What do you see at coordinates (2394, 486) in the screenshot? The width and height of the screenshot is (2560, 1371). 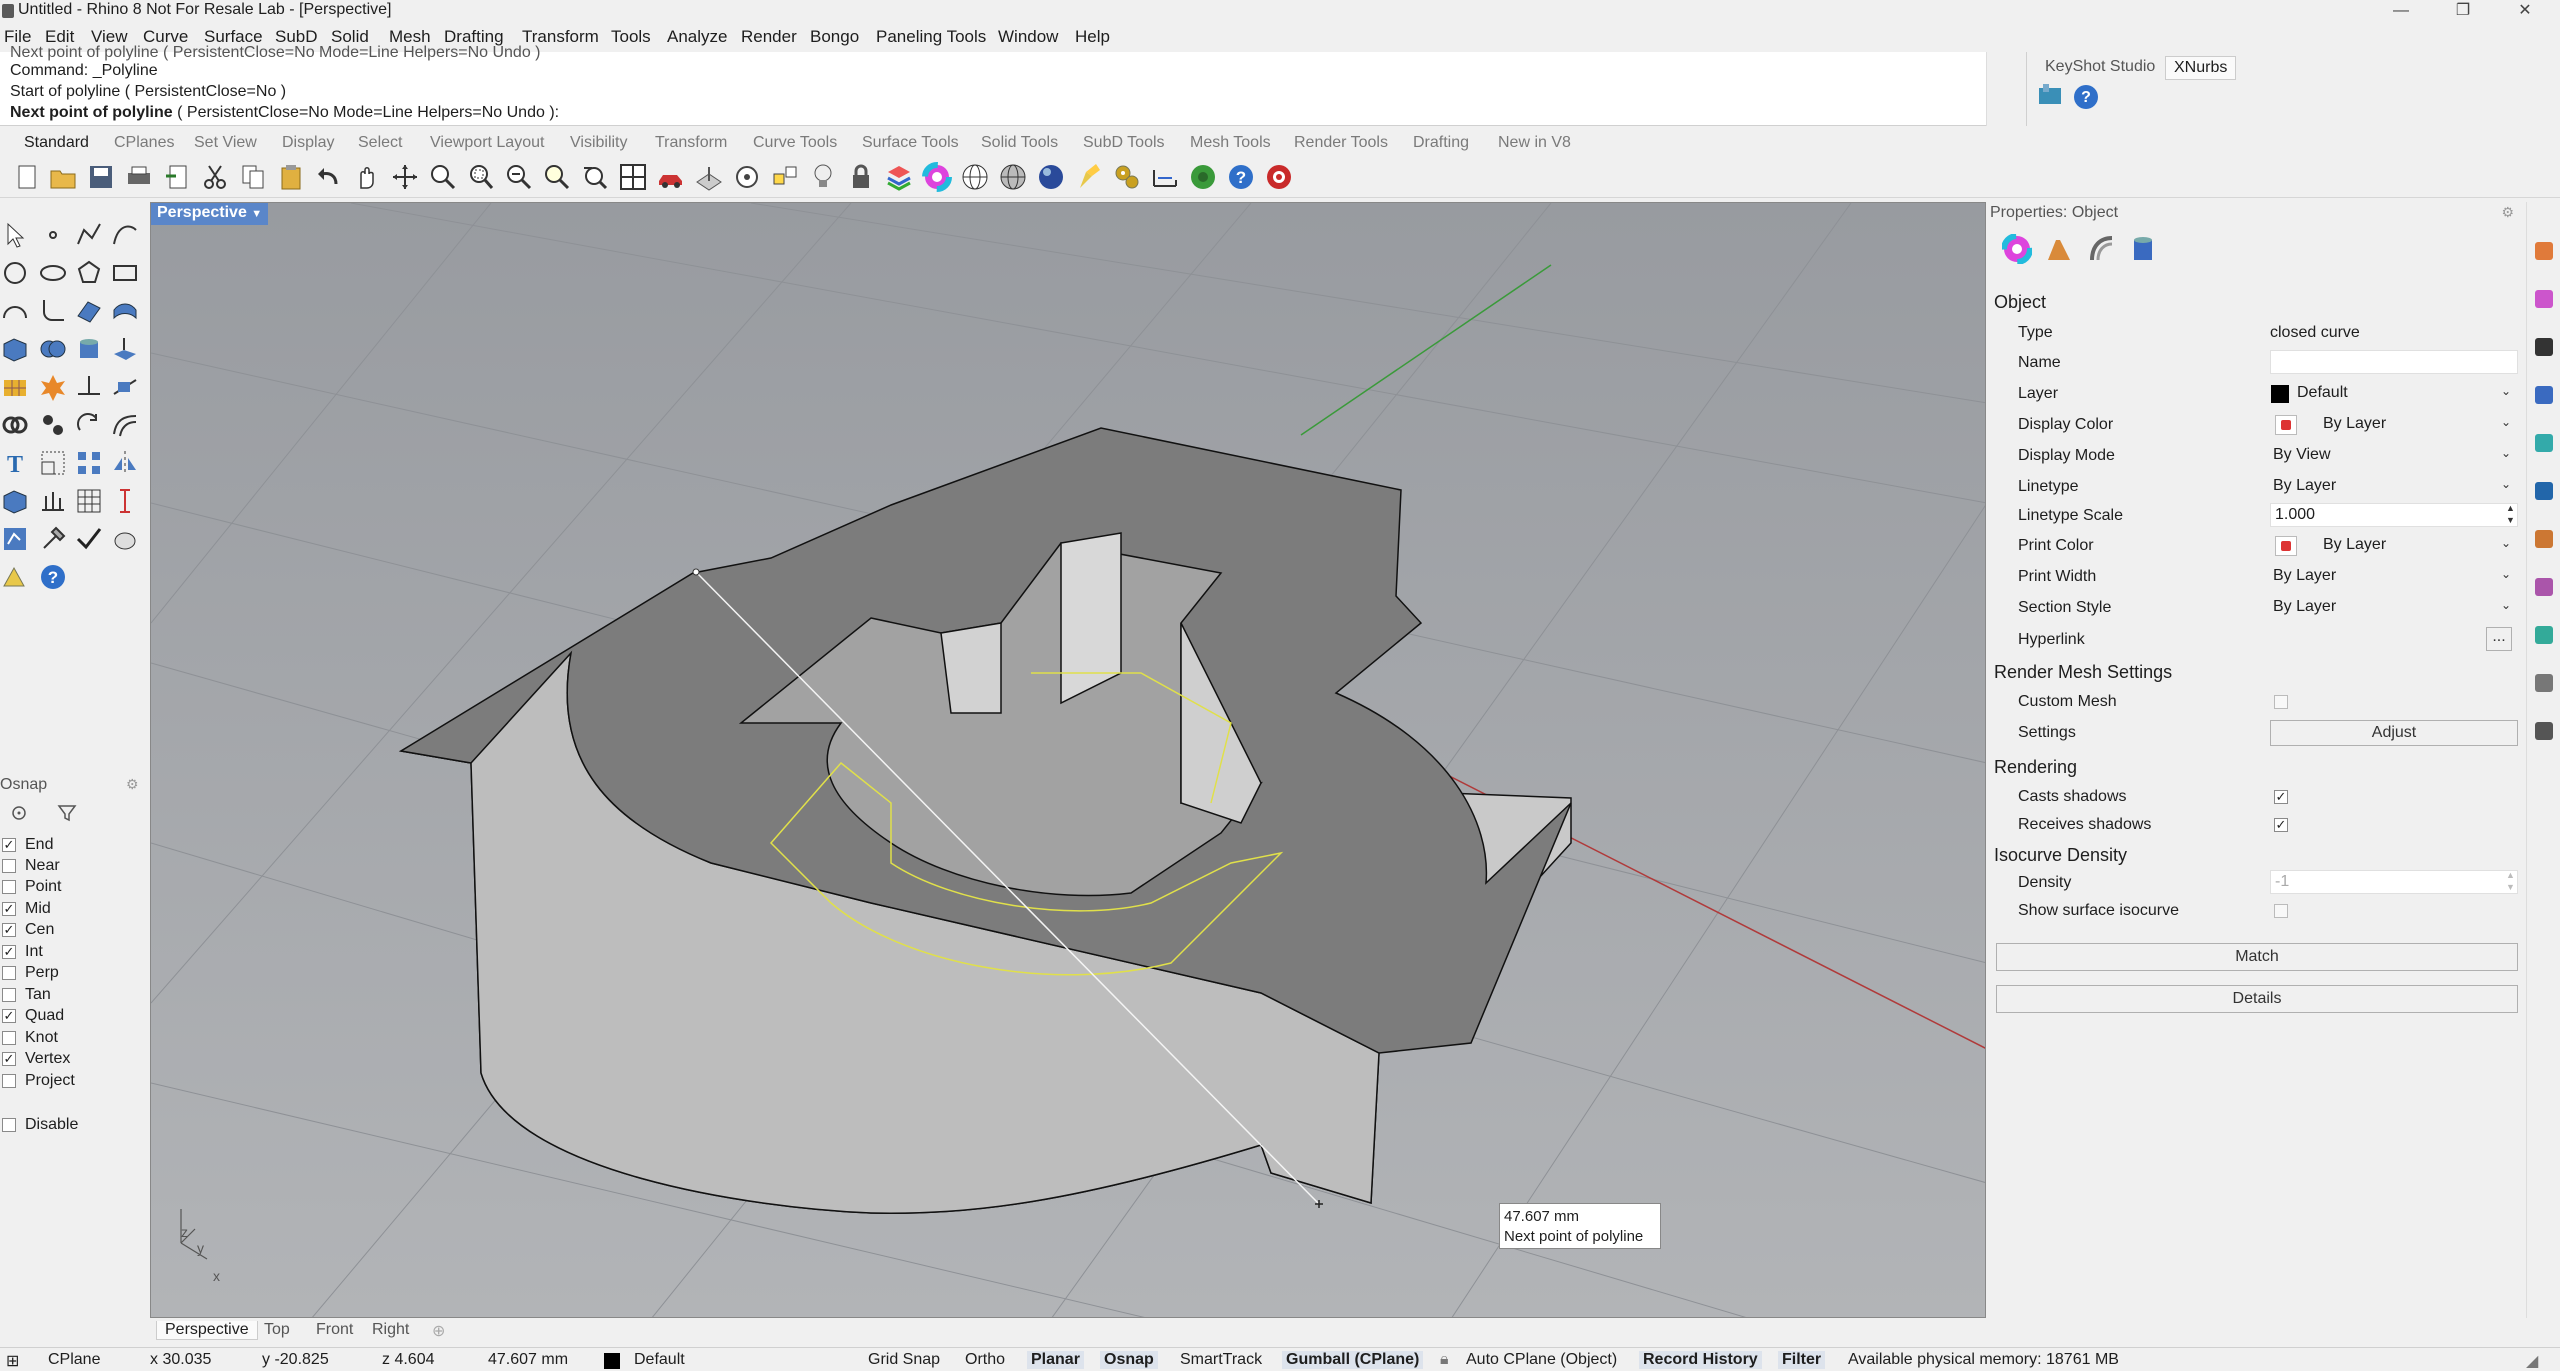 I see `linetype-dropdown: By Layer ⌄` at bounding box center [2394, 486].